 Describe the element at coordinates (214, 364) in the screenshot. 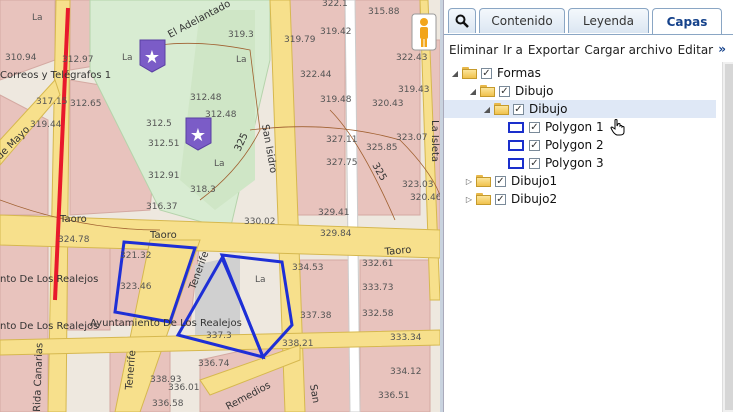

I see `spot-height-label: 336.74` at that location.